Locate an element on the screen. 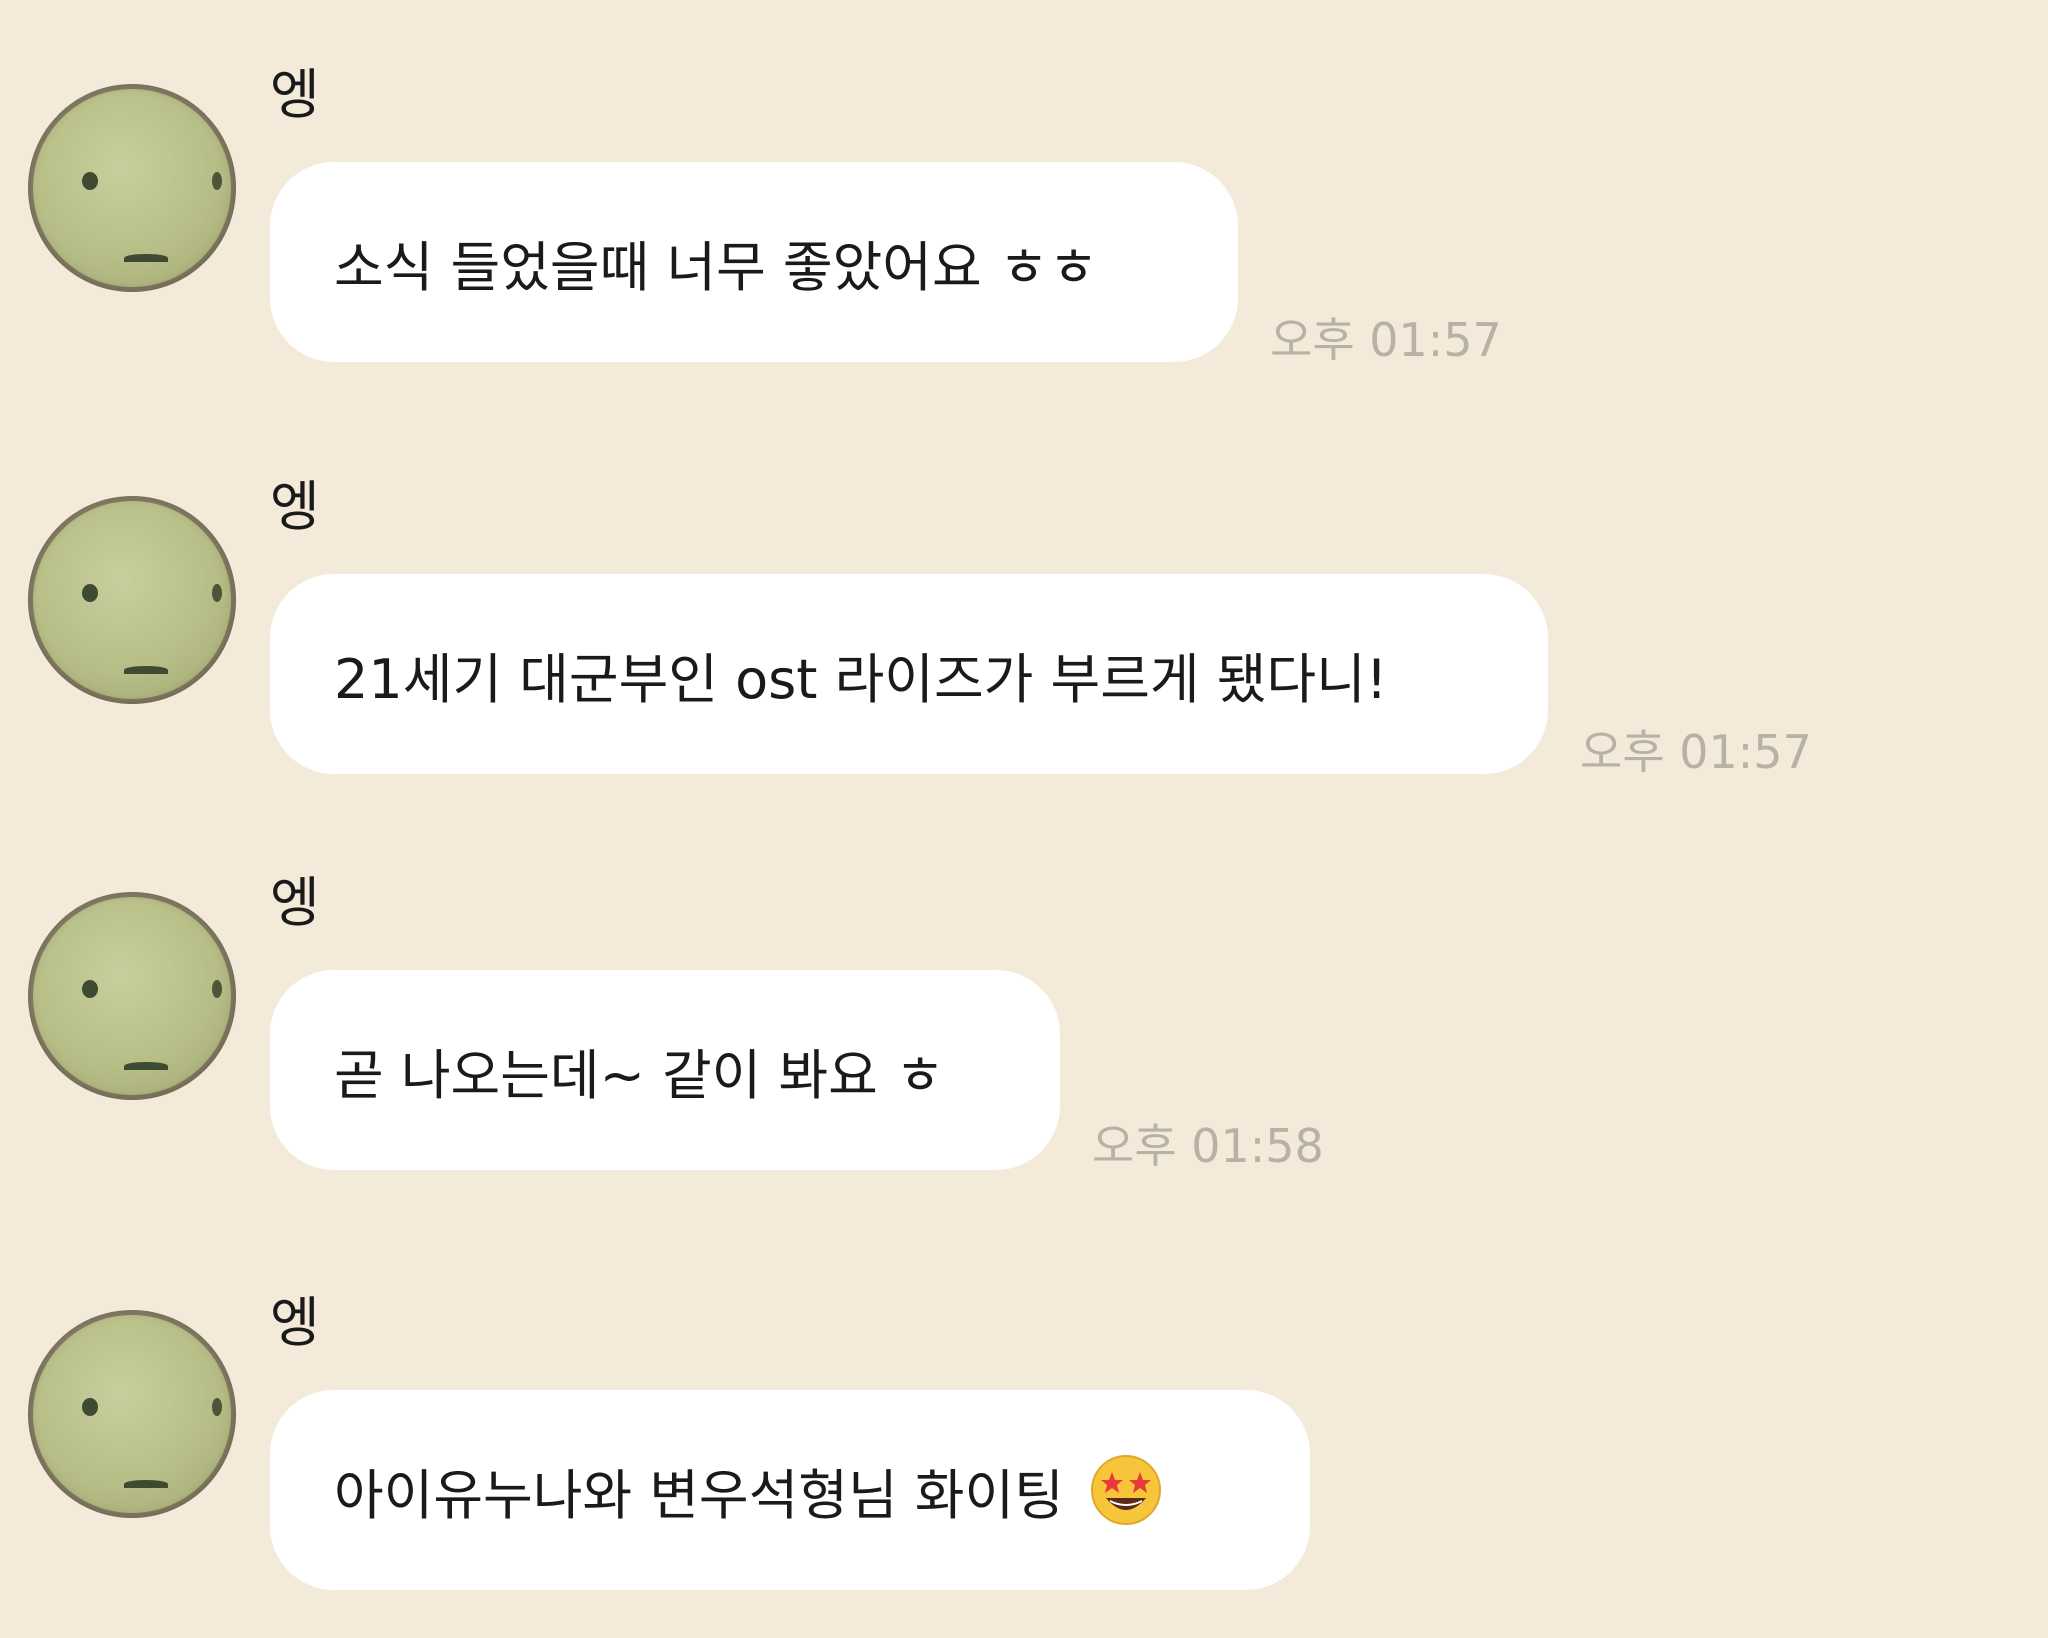 The width and height of the screenshot is (2048, 1638). star-struck-emoji-icon is located at coordinates (1126, 1490).